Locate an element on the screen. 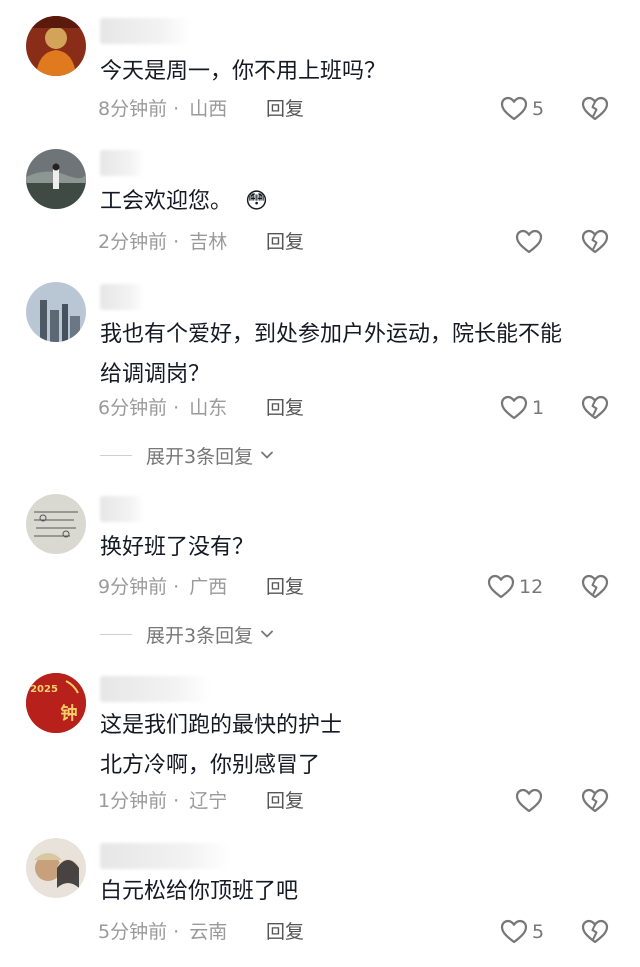 The width and height of the screenshot is (640, 967). comment-text-content: 工会欢迎您。 is located at coordinates (166, 201).